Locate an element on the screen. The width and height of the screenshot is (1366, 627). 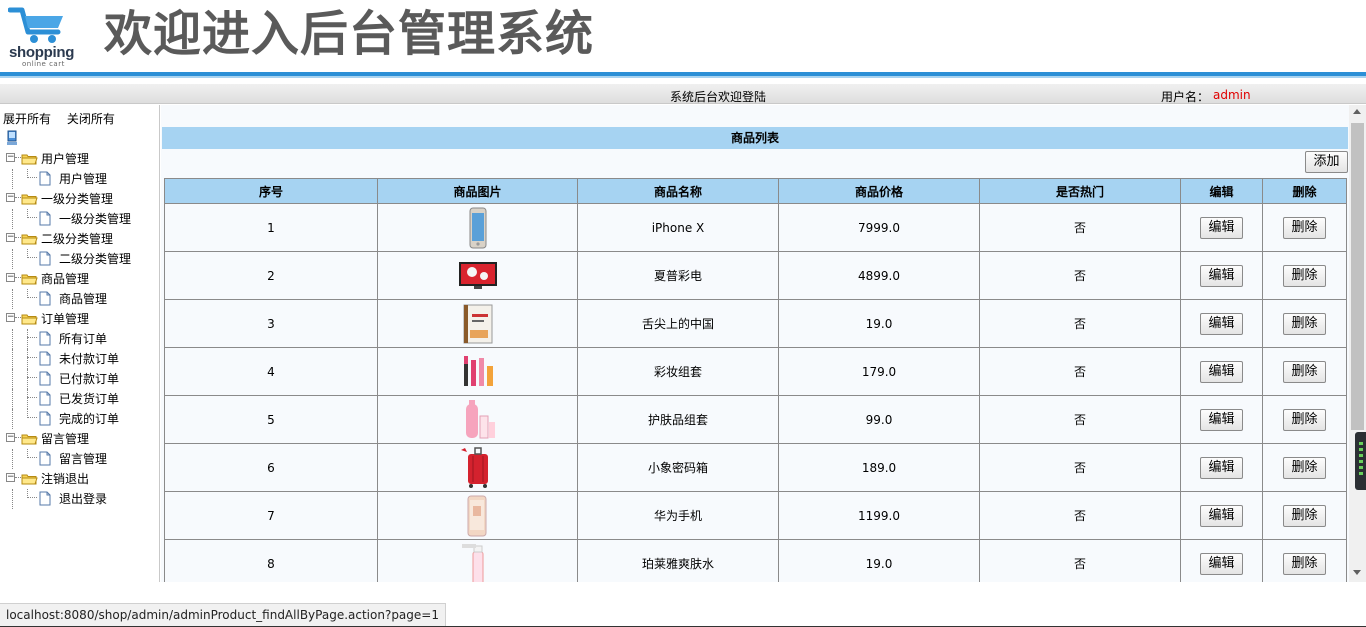
cell-price: 7999.0 is located at coordinates (879, 227).